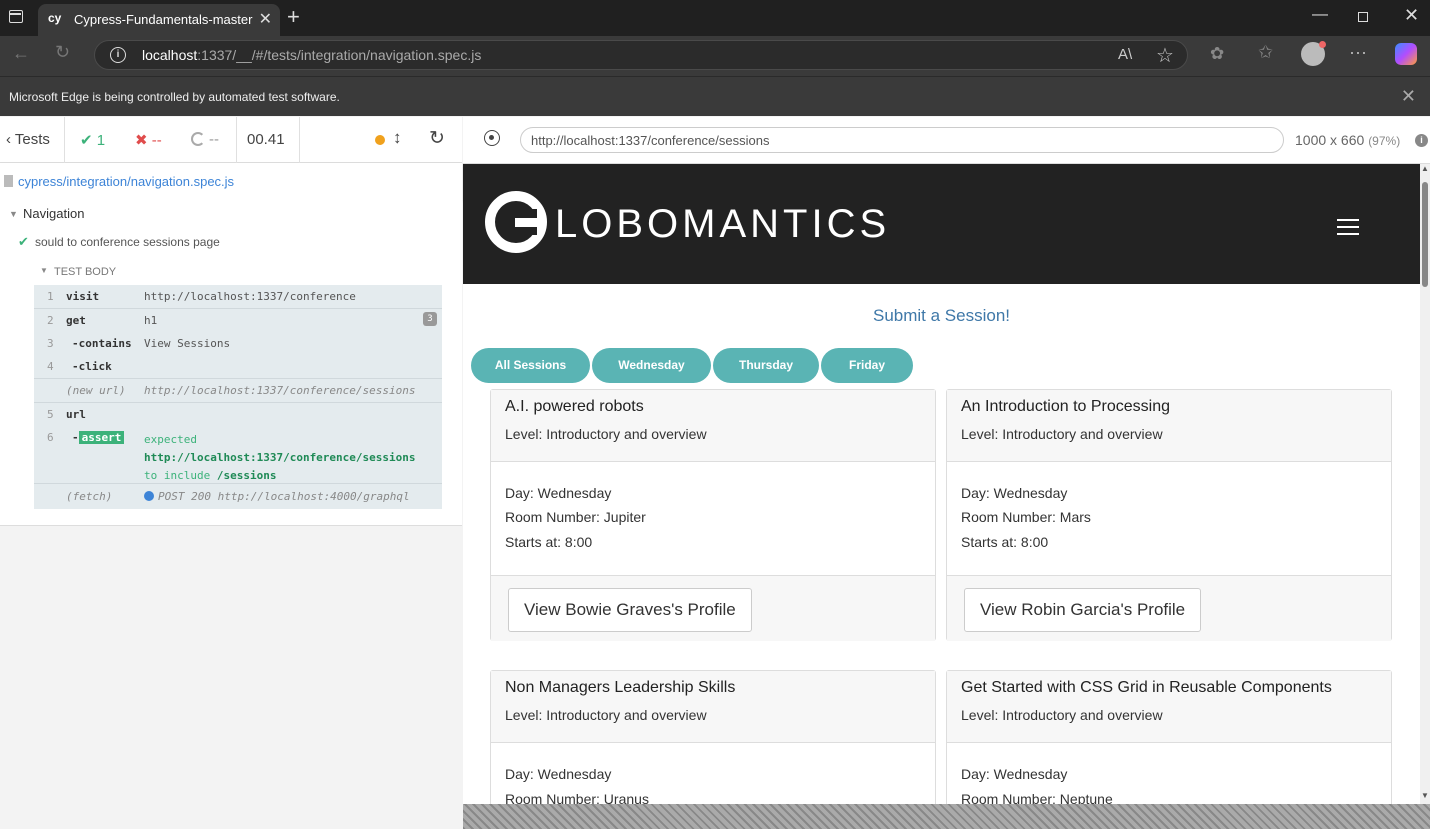 The height and width of the screenshot is (829, 1430). I want to click on hamburger-menu-icon, so click(1348, 227).